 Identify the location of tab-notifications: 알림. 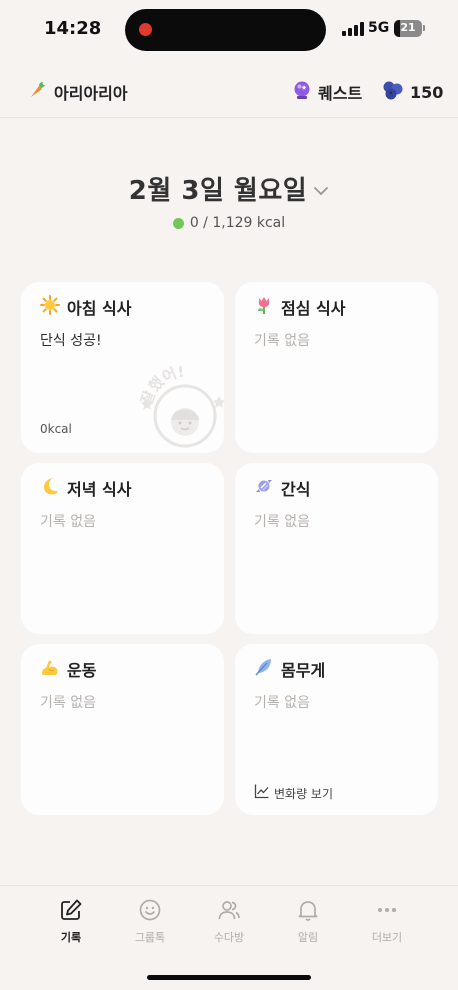
(308, 921).